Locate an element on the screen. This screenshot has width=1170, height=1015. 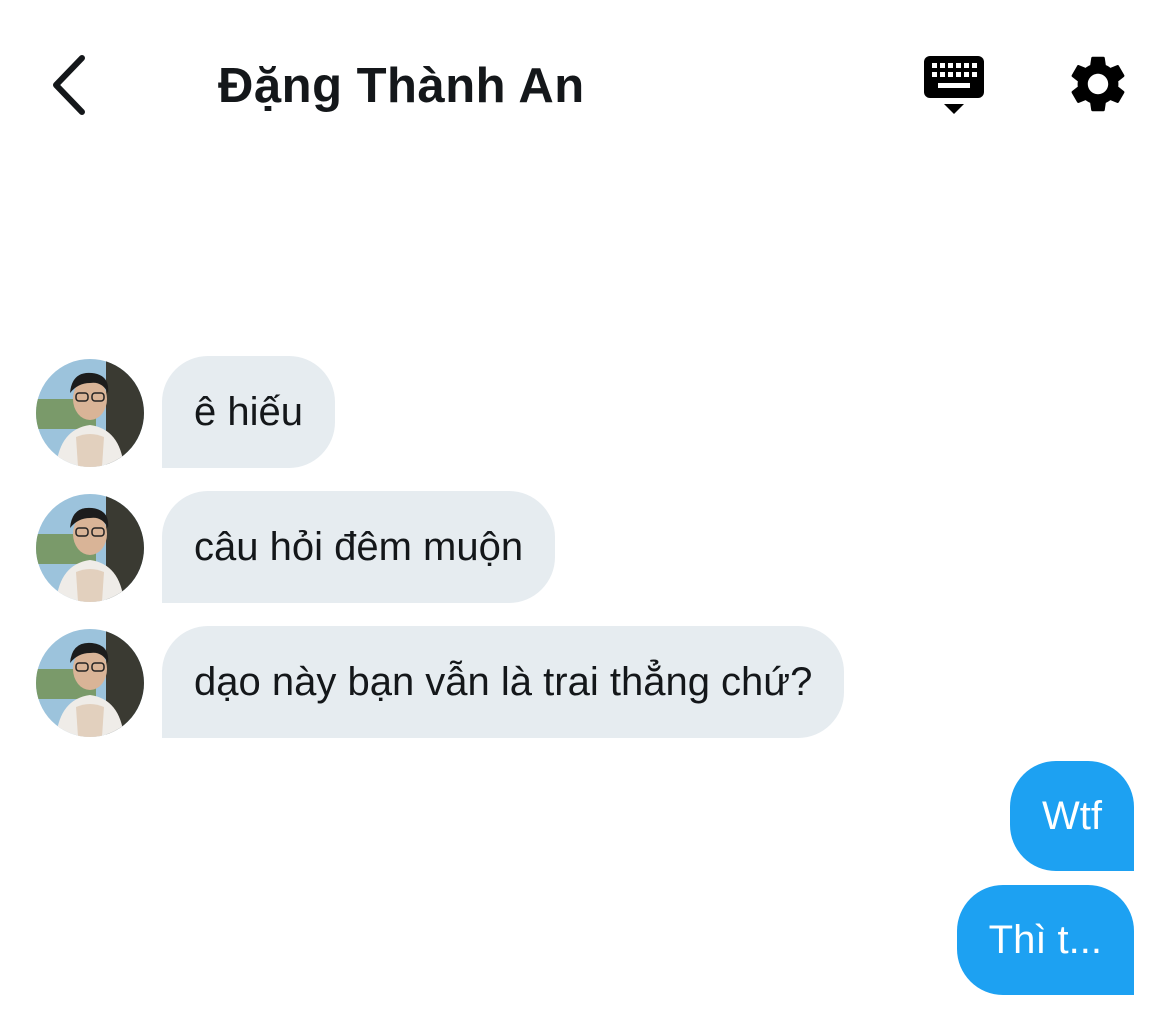
chevron-left-icon is located at coordinates (69, 85).